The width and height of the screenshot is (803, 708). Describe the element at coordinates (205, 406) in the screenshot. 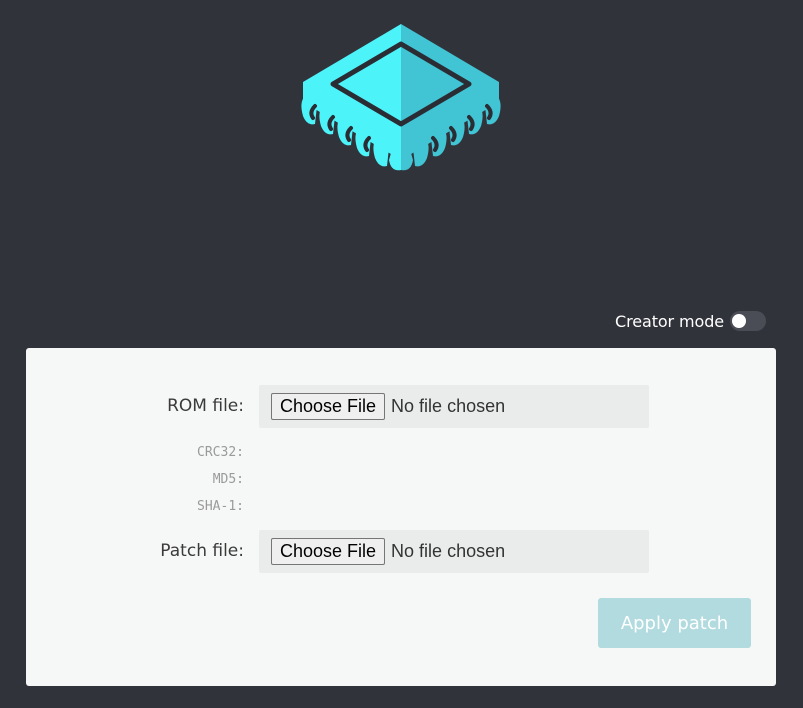

I see `rom-file-label: ROM file:` at that location.